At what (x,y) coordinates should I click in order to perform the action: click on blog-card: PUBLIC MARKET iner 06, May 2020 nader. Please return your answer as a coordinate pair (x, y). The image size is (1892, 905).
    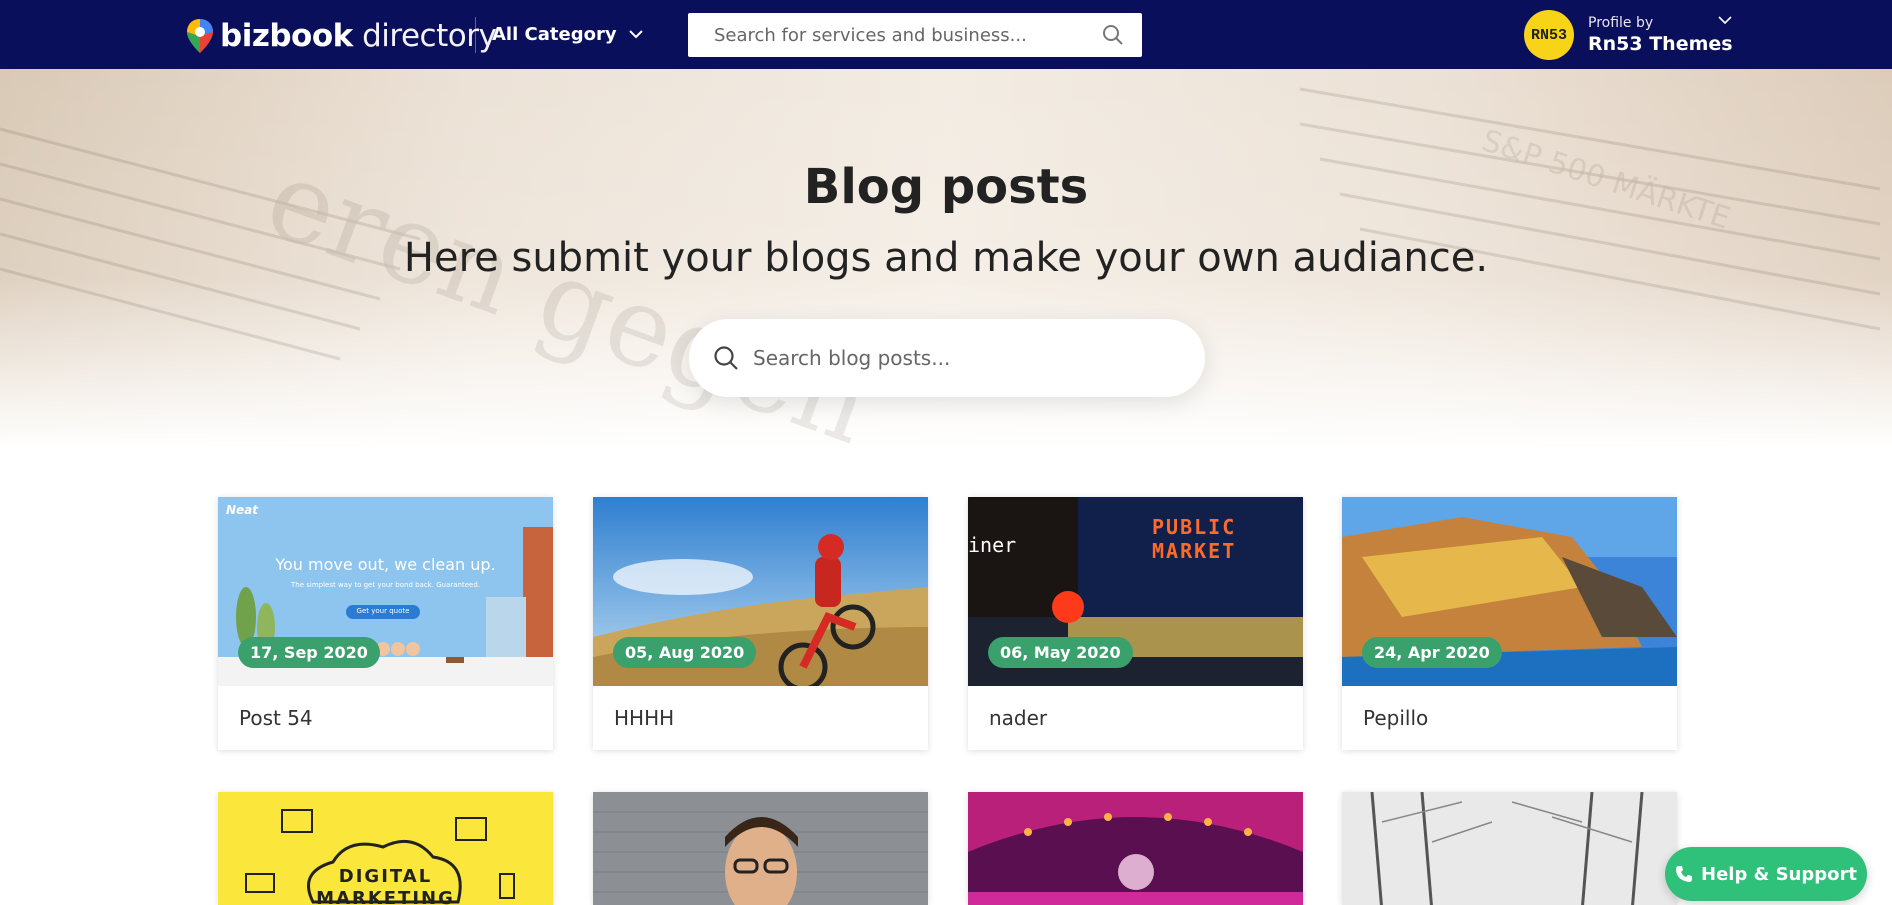
    Looking at the image, I should click on (1135, 623).